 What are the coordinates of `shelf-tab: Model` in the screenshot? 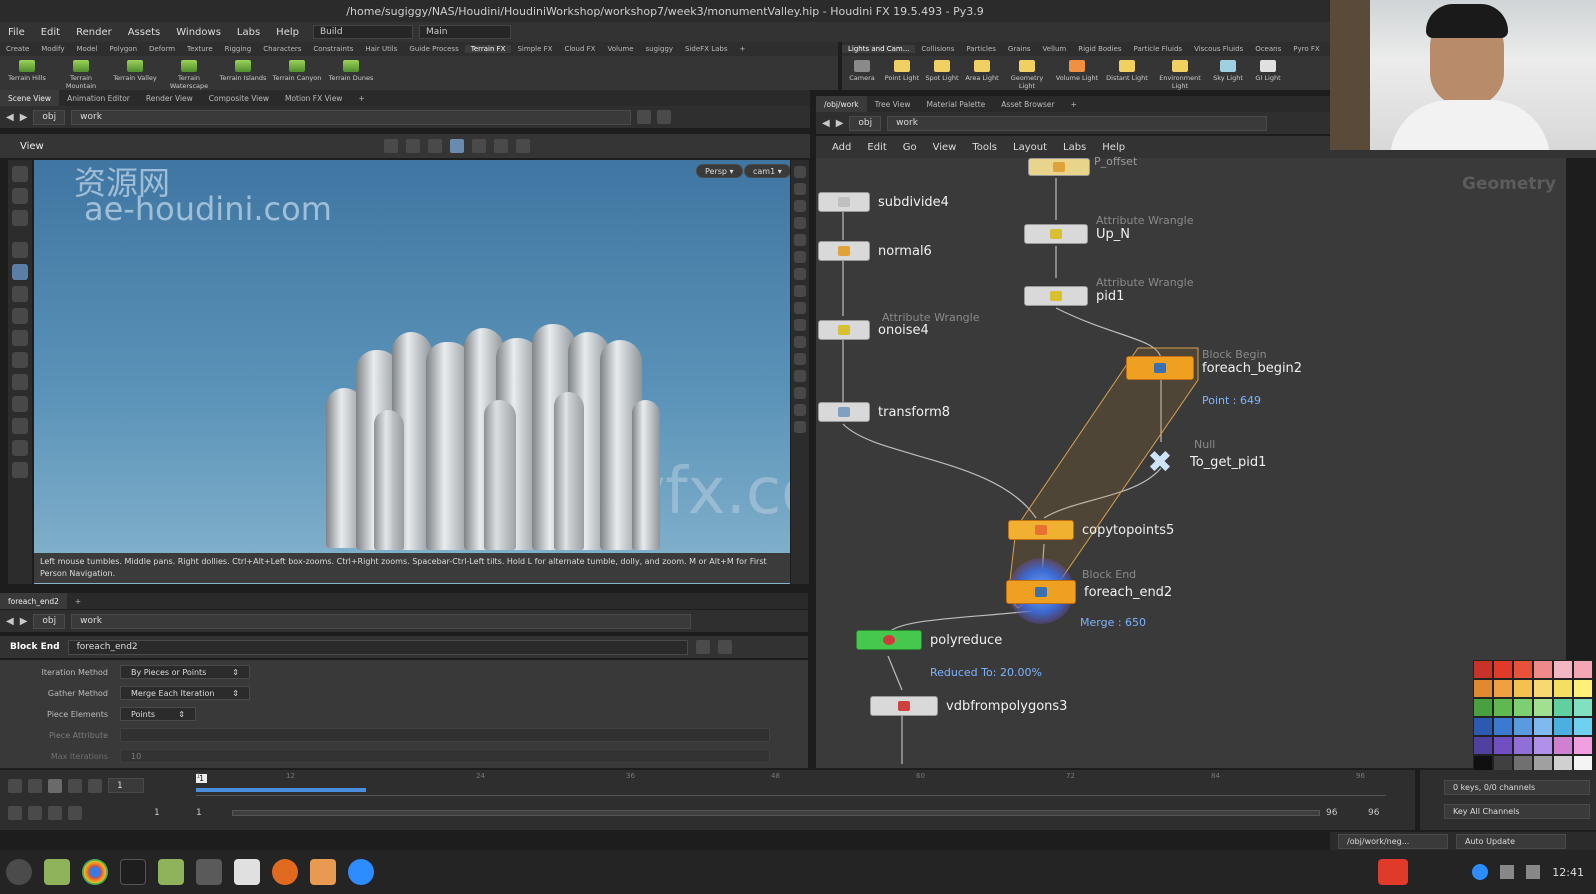 It's located at (86, 49).